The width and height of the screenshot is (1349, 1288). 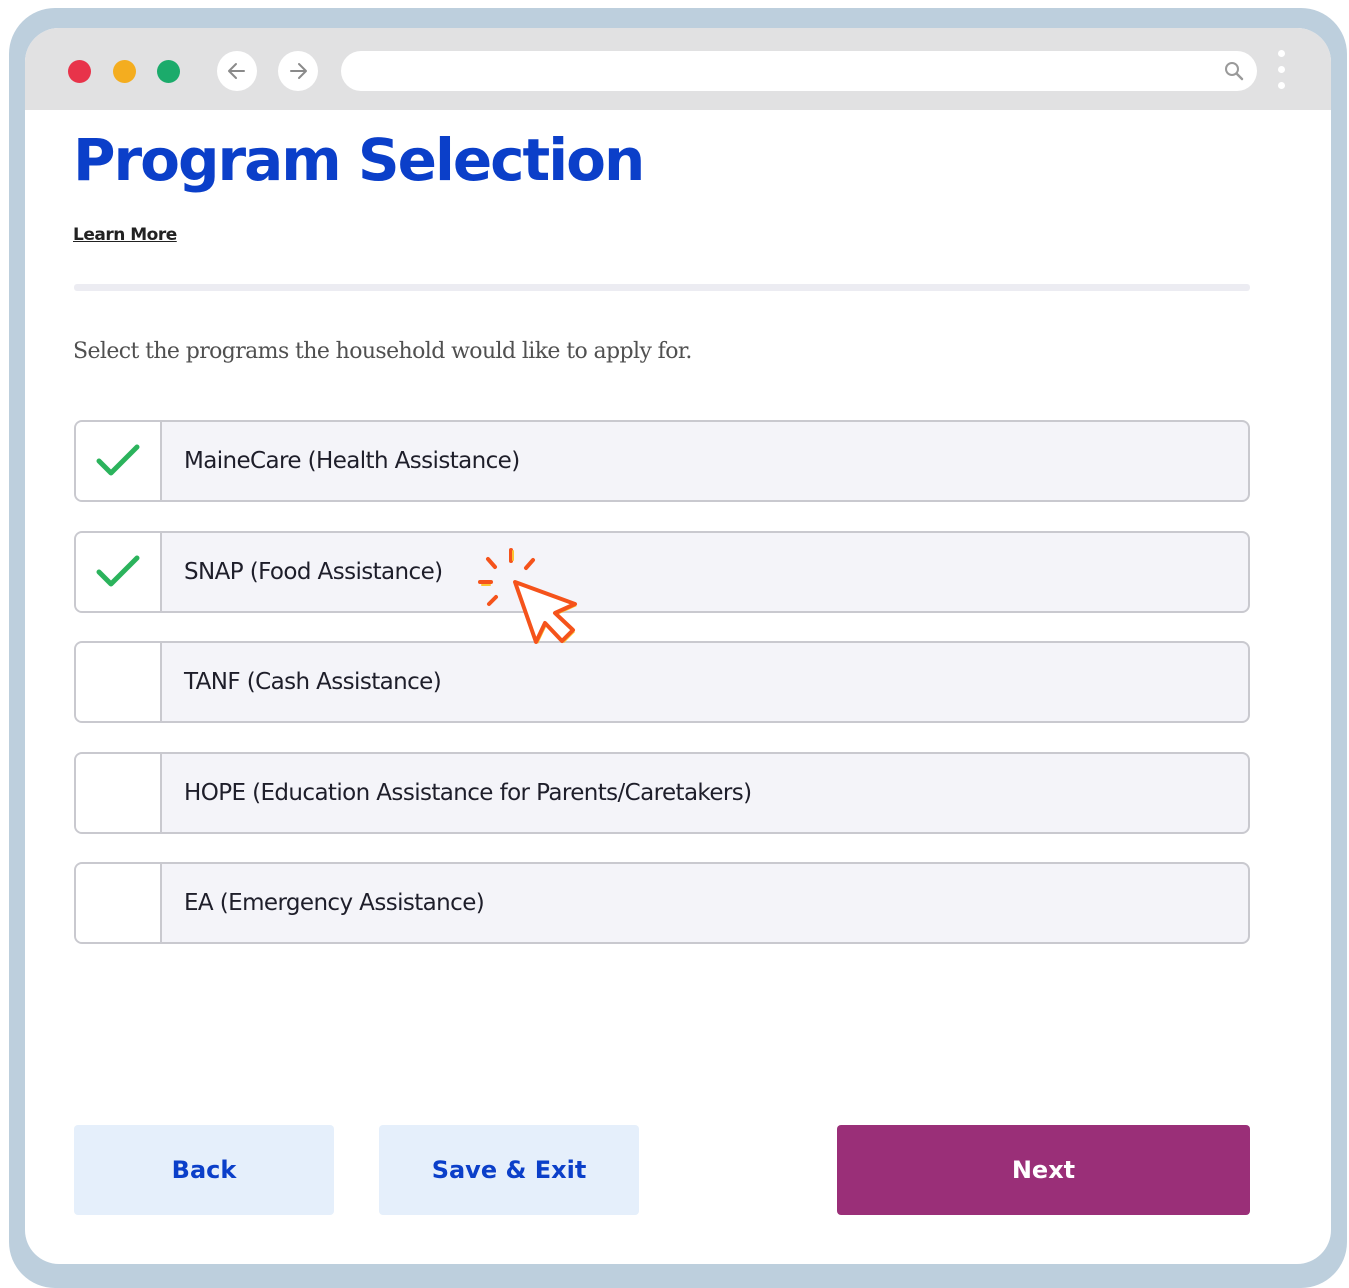 What do you see at coordinates (1234, 71) in the screenshot?
I see `search-icon` at bounding box center [1234, 71].